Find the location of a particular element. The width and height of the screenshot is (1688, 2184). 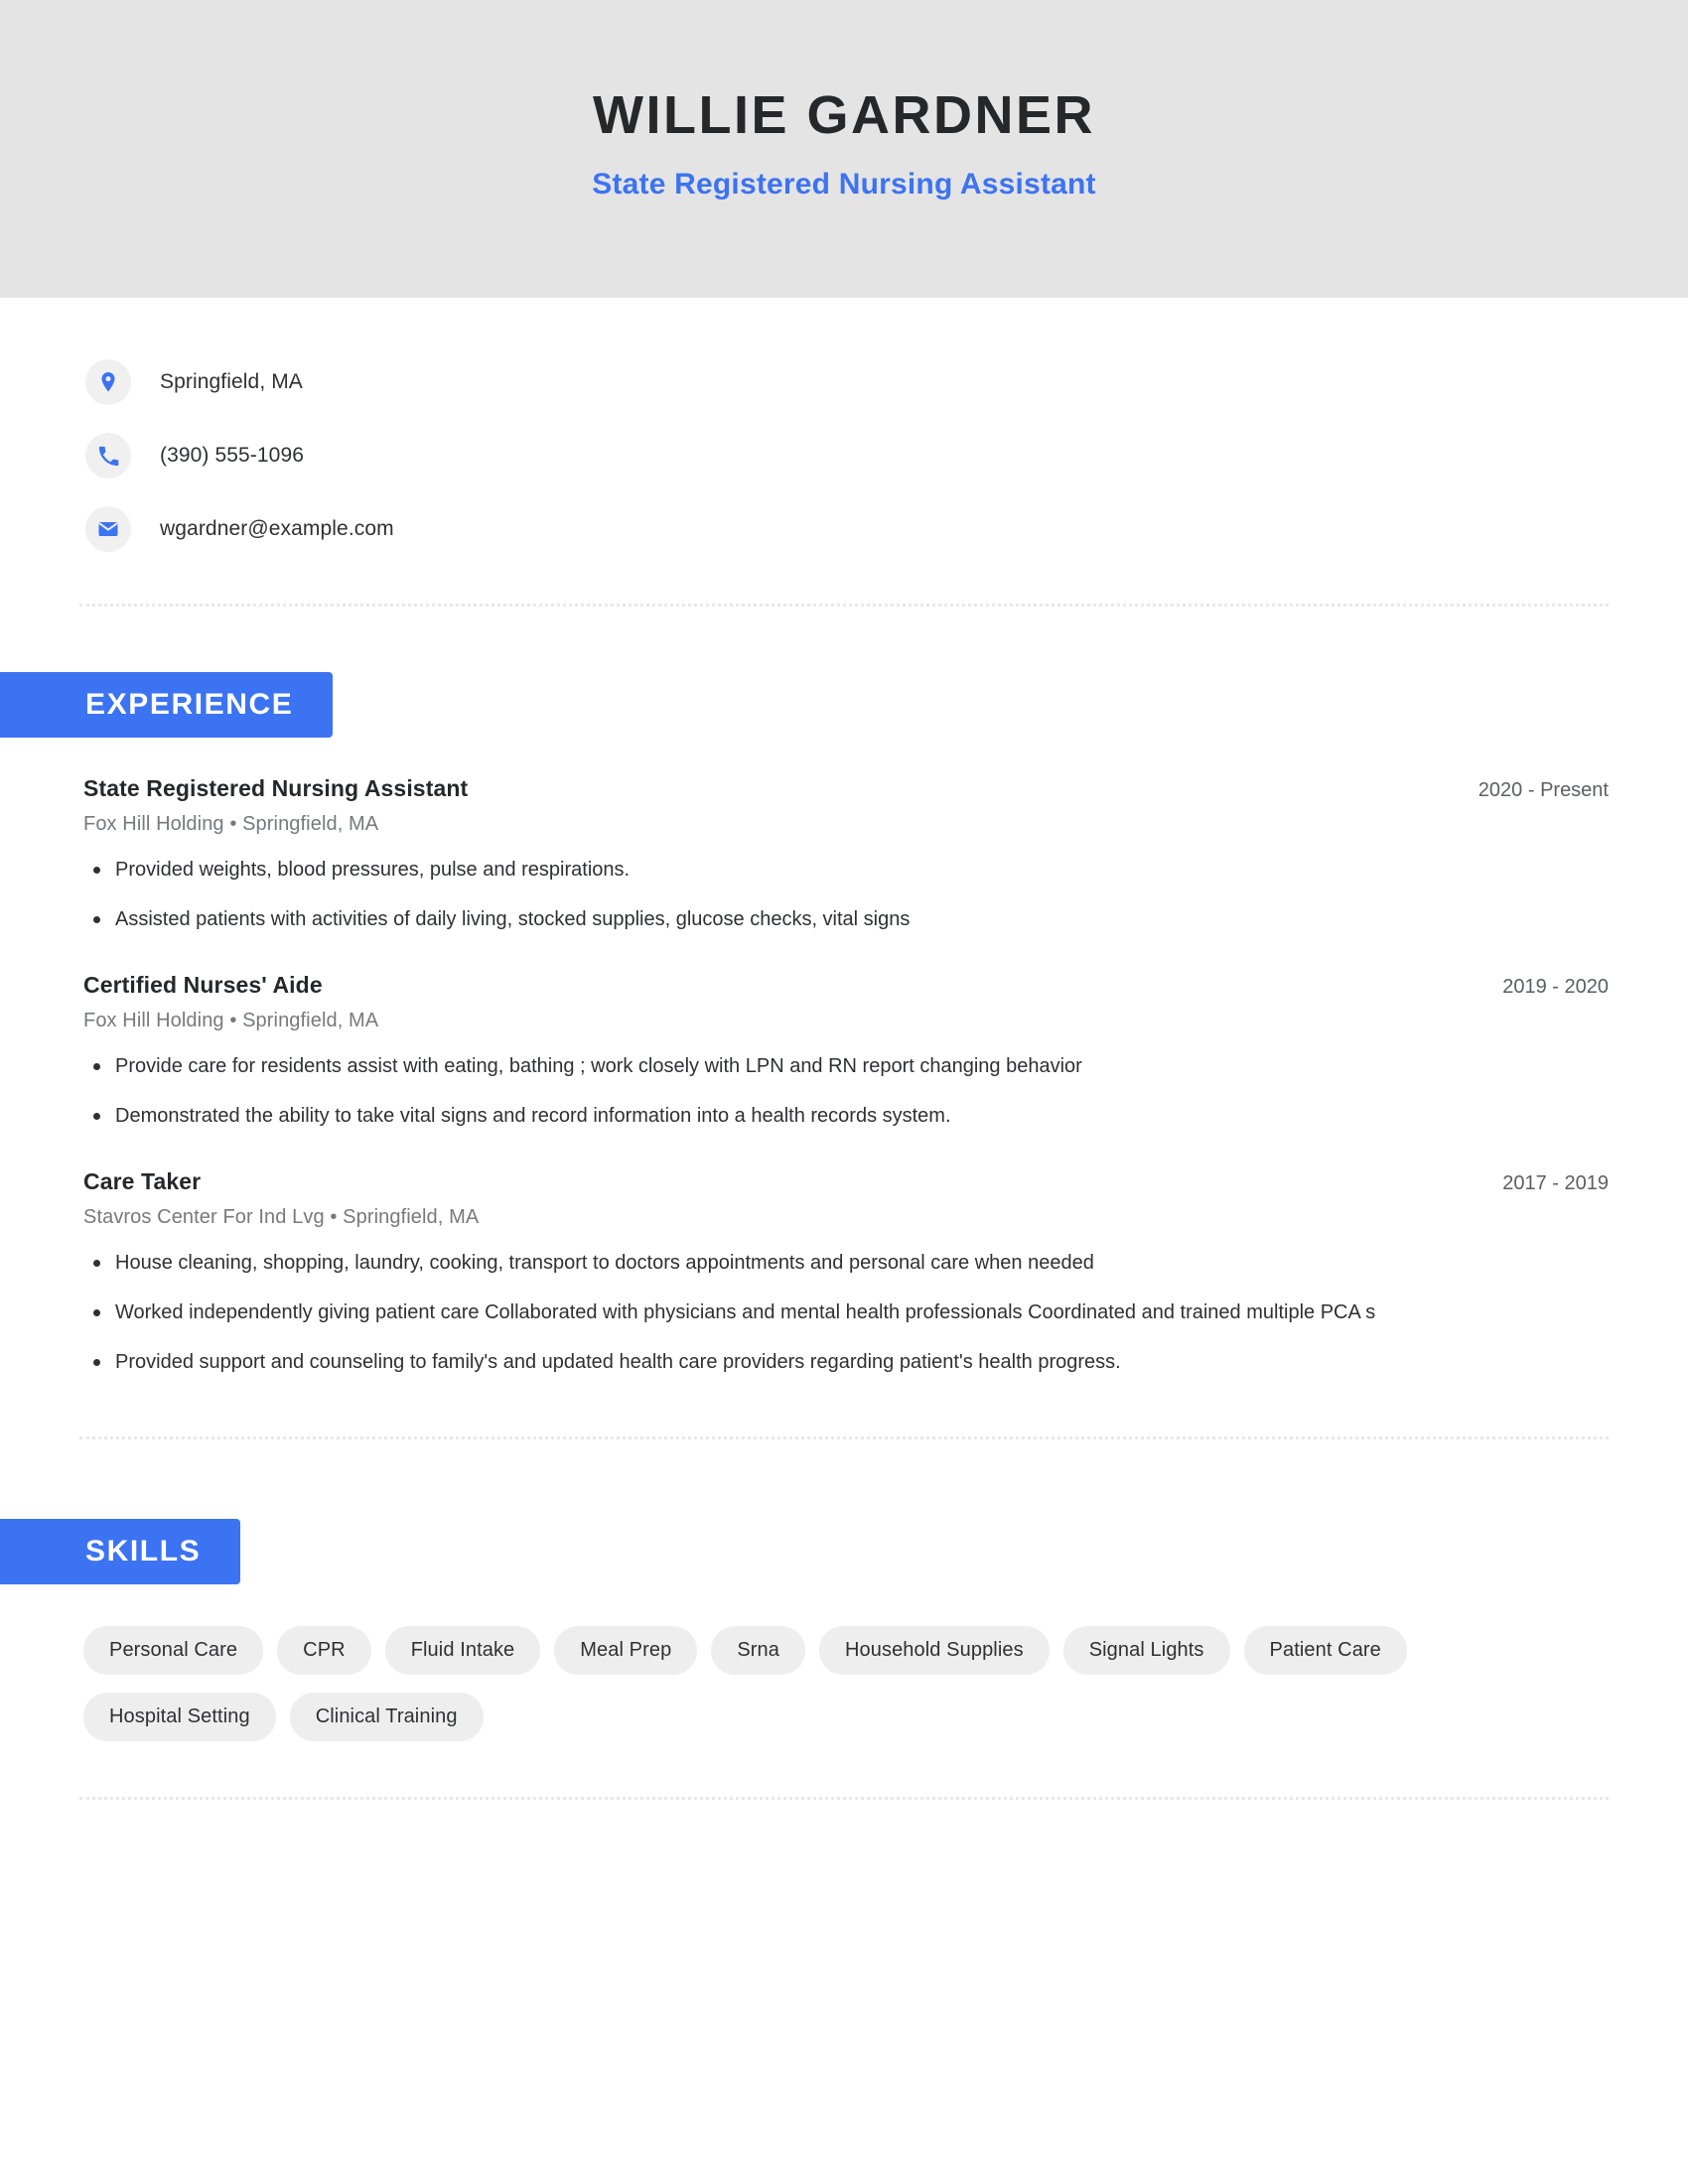

job-title: Certified Nurses' Aide is located at coordinates (203, 984).